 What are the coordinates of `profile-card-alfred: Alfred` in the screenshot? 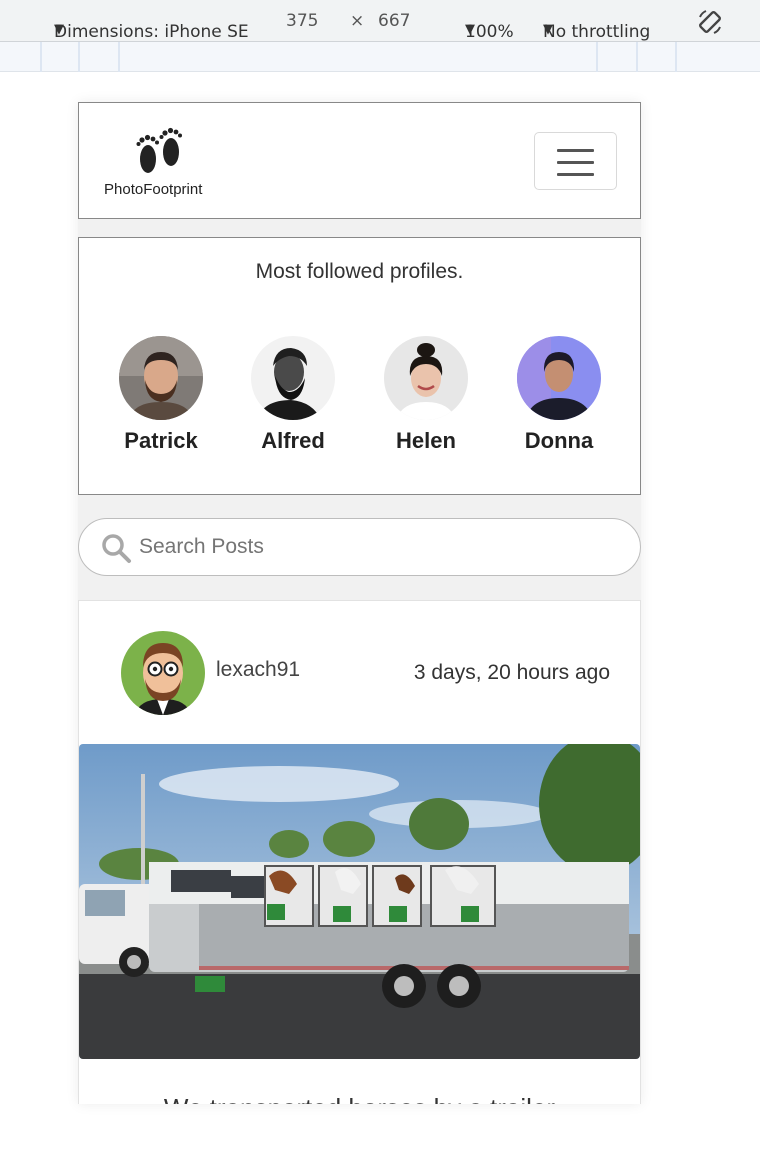 It's located at (293, 395).